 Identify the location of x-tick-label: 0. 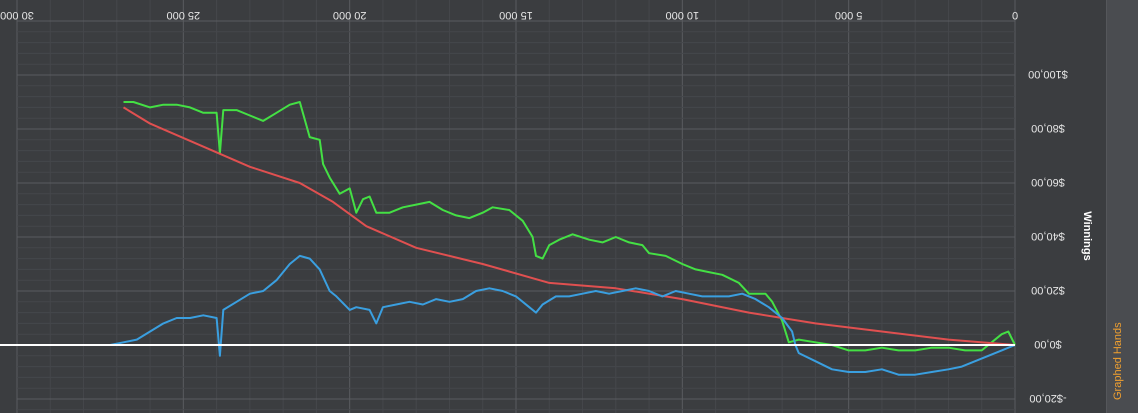
(1015, 15).